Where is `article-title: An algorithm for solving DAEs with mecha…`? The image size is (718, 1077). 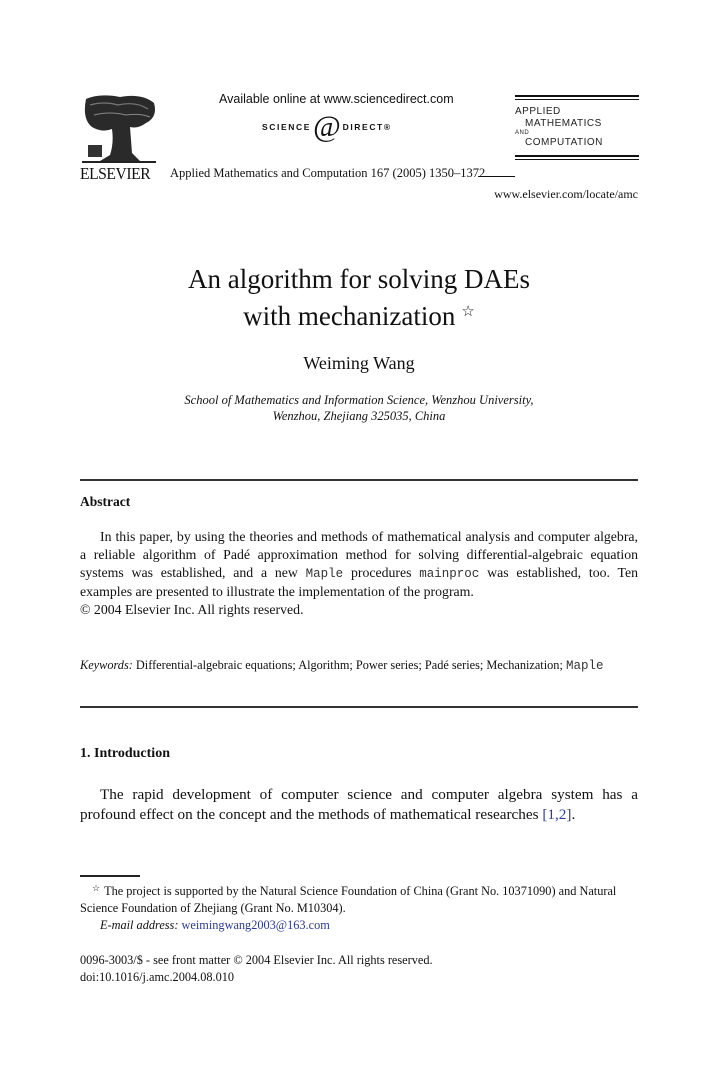 article-title: An algorithm for solving DAEs with mecha… is located at coordinates (359, 298).